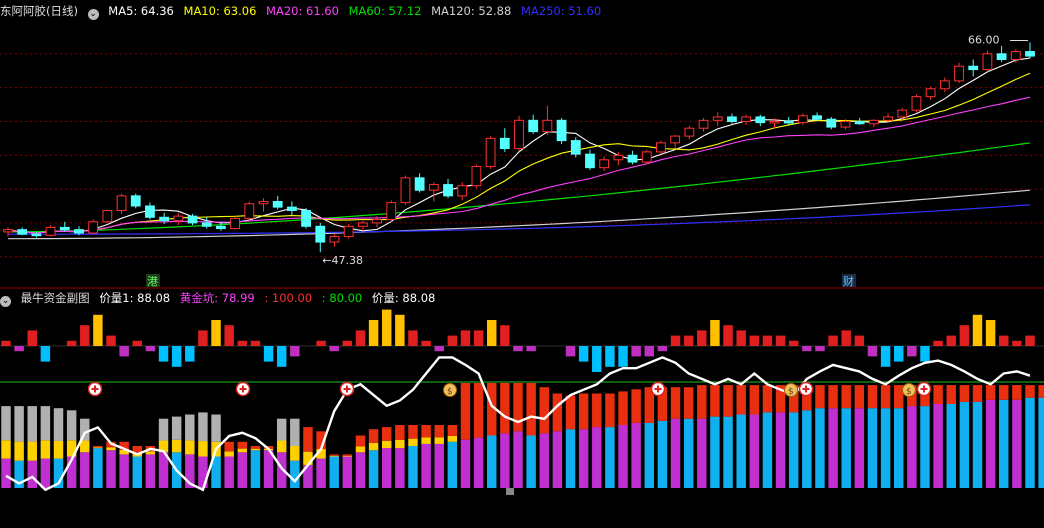 The image size is (1044, 528). I want to click on ma10-label: MA10: 63.06, so click(220, 11).